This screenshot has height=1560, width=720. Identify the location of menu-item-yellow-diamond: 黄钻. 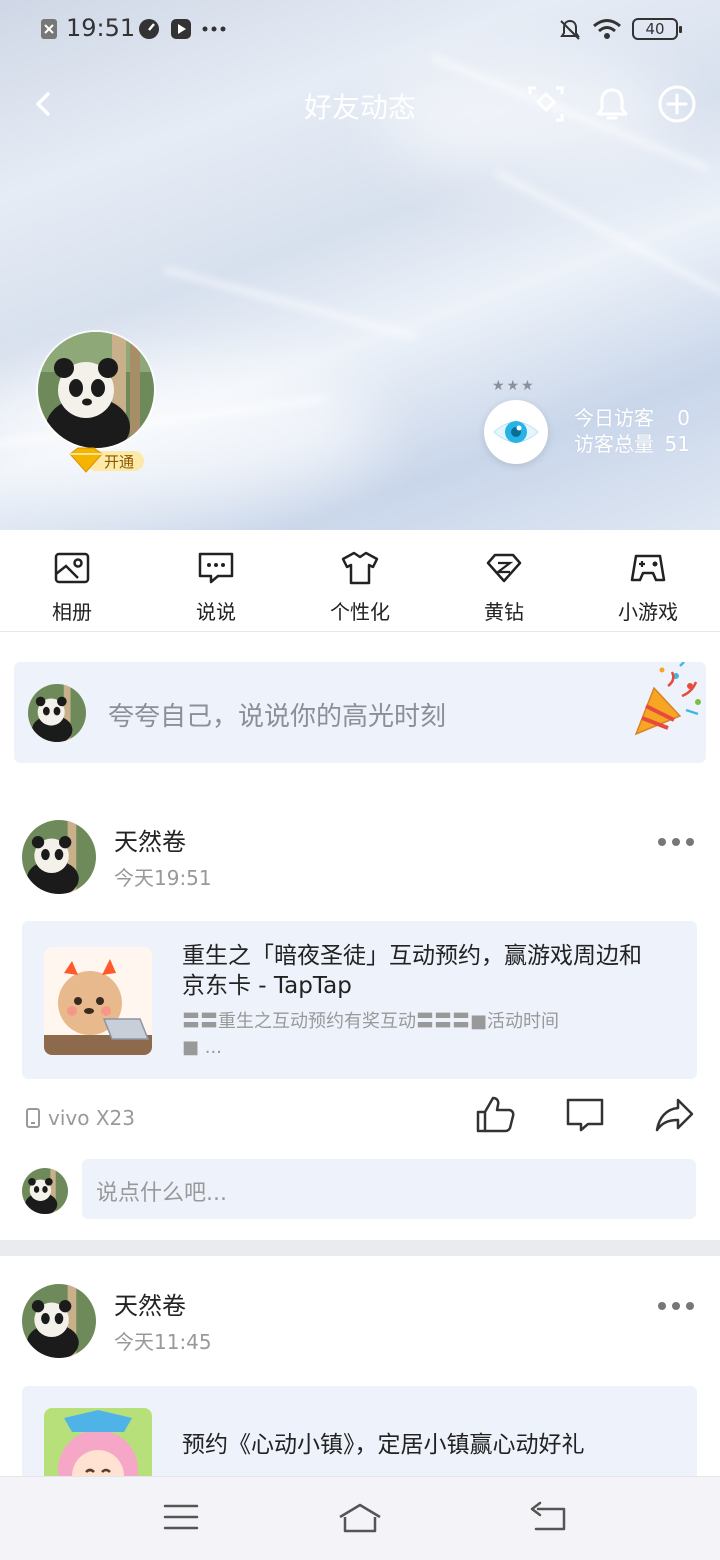
(504, 580).